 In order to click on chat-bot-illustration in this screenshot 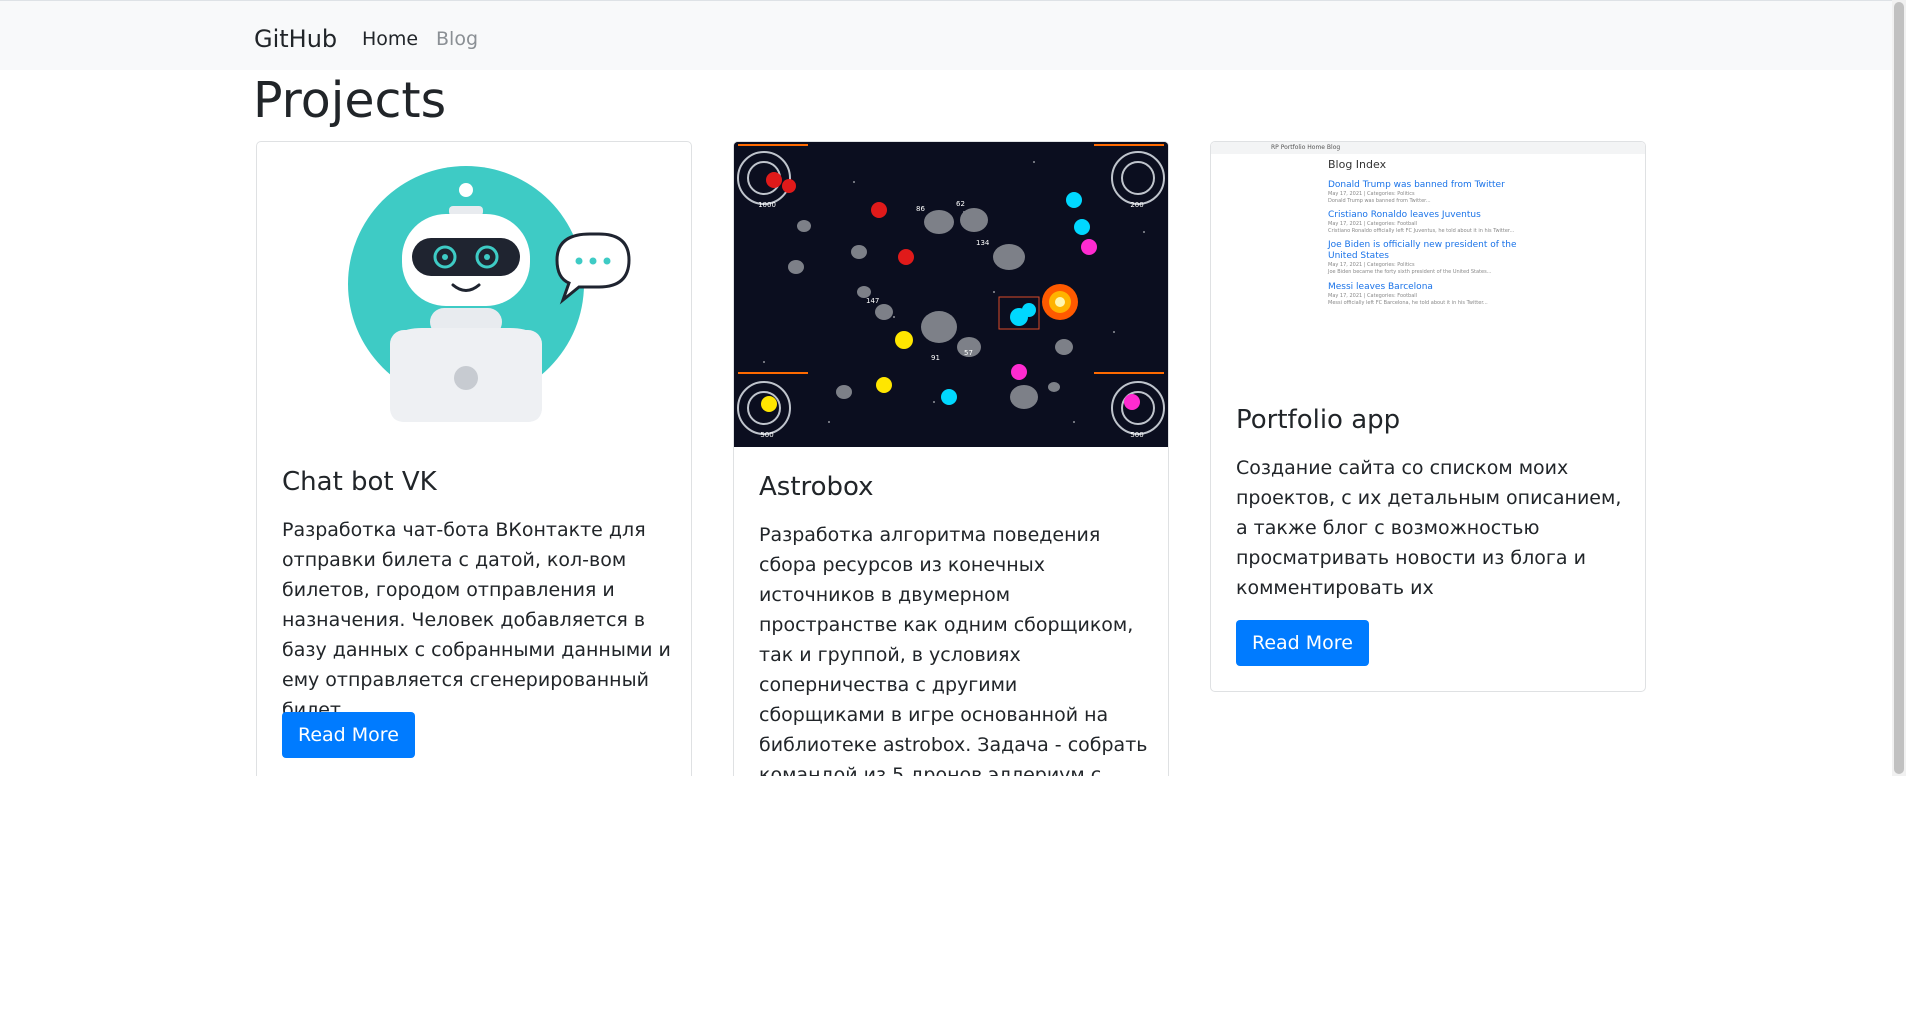, I will do `click(474, 292)`.